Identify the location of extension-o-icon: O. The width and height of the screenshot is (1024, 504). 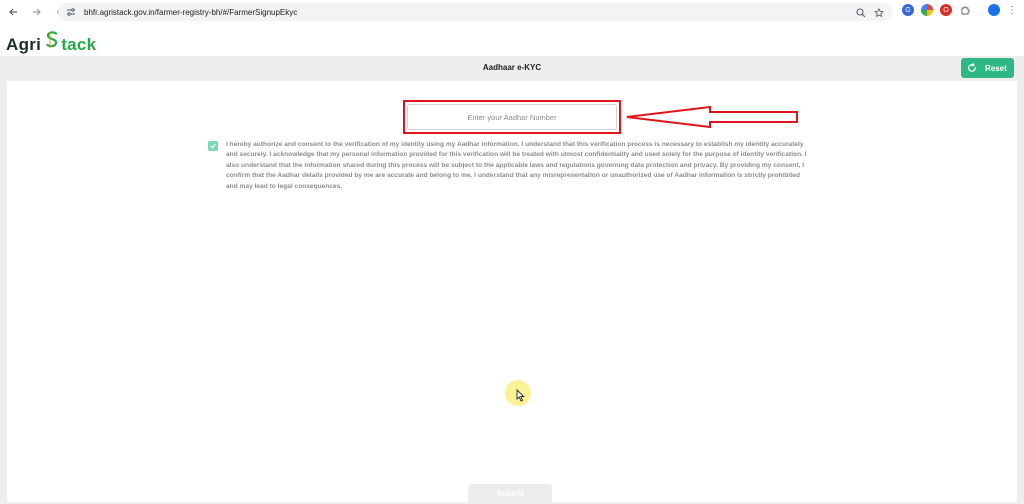
(946, 10).